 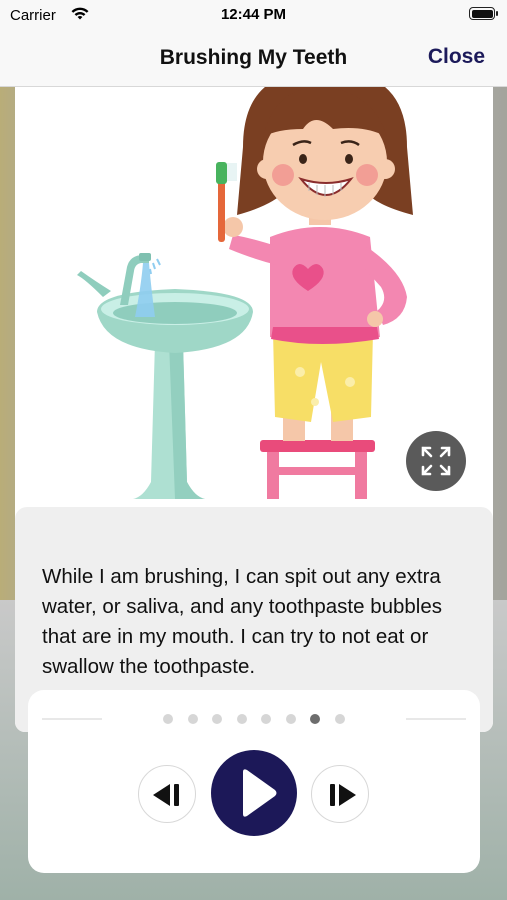 I want to click on status-bar: Carrier 12:44 PM, so click(x=253, y=17).